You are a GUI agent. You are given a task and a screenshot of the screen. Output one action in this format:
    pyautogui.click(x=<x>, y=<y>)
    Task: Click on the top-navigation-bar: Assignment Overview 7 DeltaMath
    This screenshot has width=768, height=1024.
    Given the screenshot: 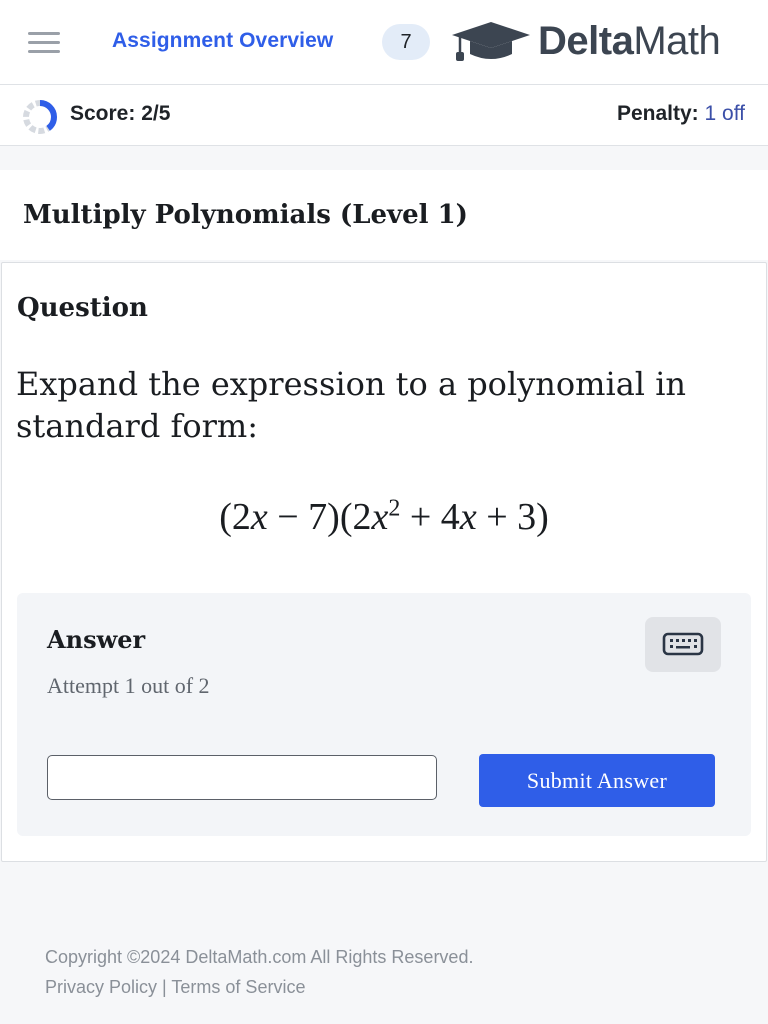 What is the action you would take?
    pyautogui.click(x=384, y=42)
    